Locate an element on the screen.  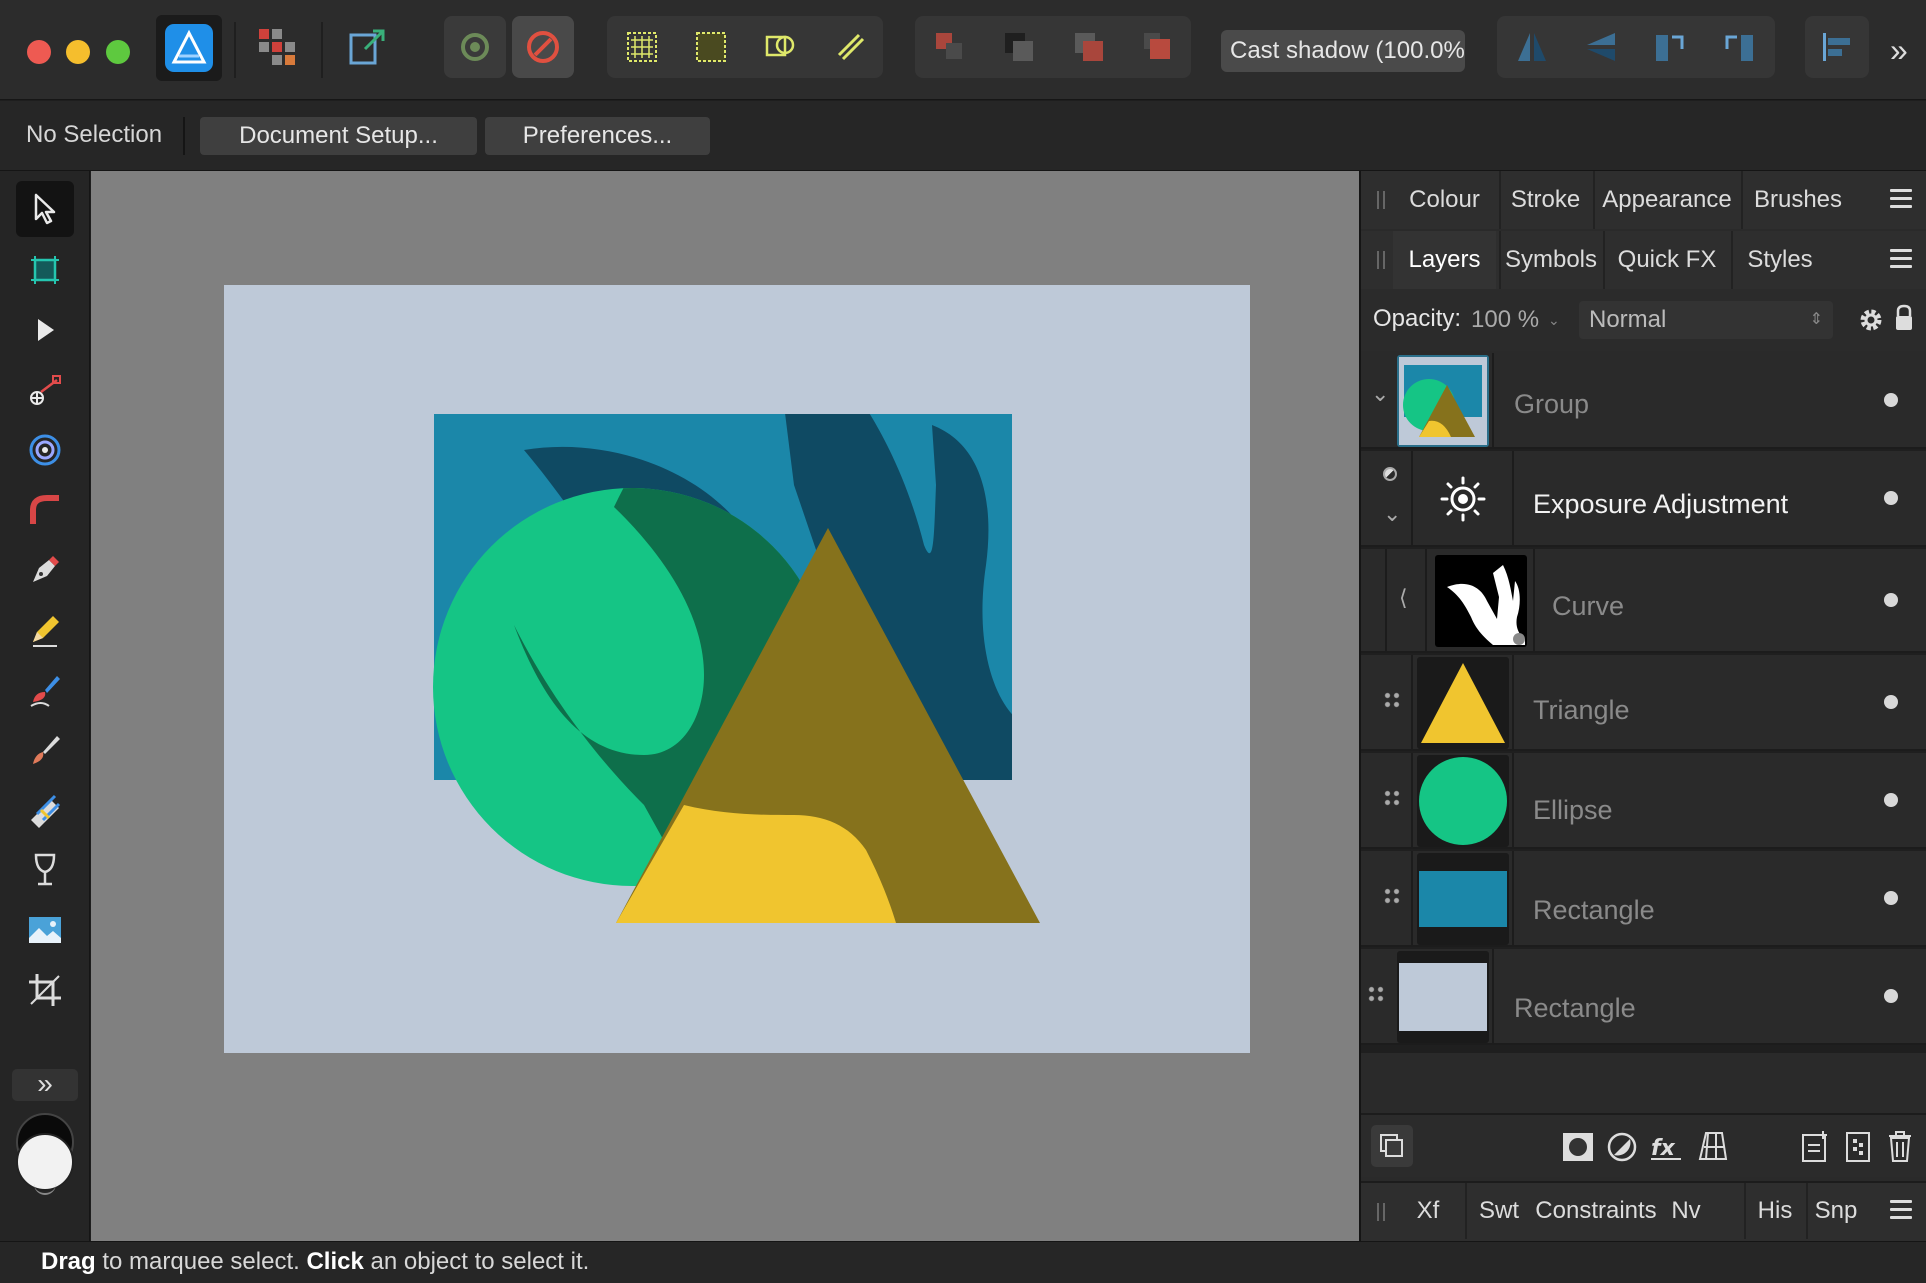
lock-icon is located at coordinates (1904, 318).